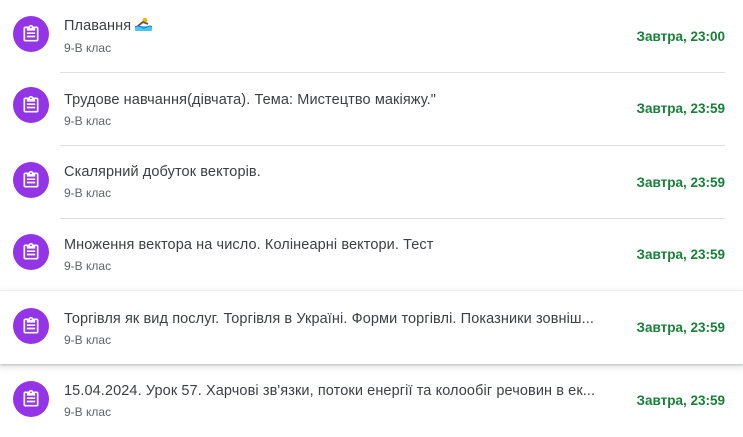  I want to click on assignment-title-text: Плавання, so click(98, 26).